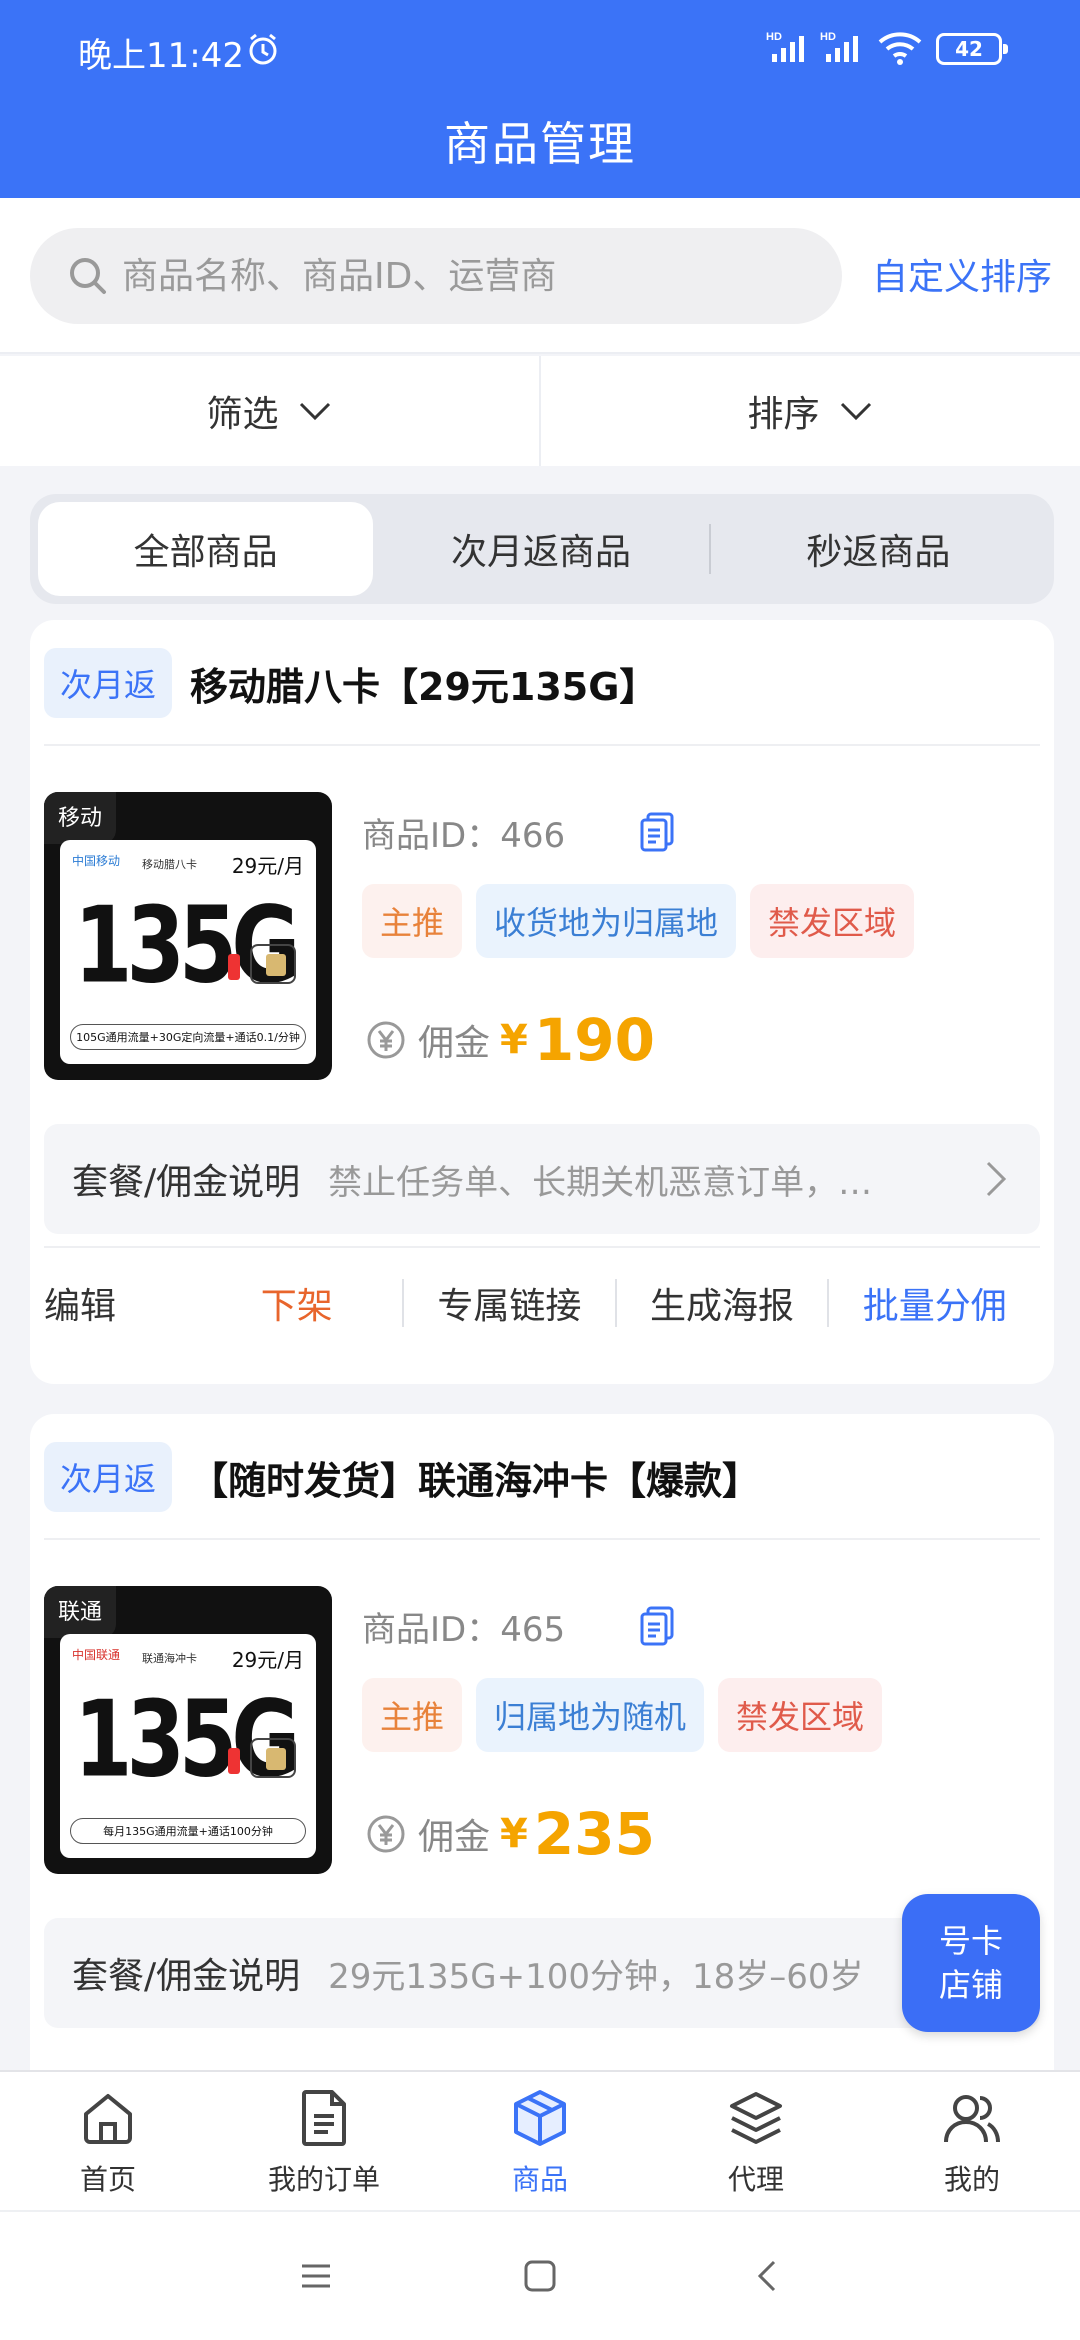 The height and width of the screenshot is (2340, 1080). I want to click on commission-amount: 190, so click(594, 1040).